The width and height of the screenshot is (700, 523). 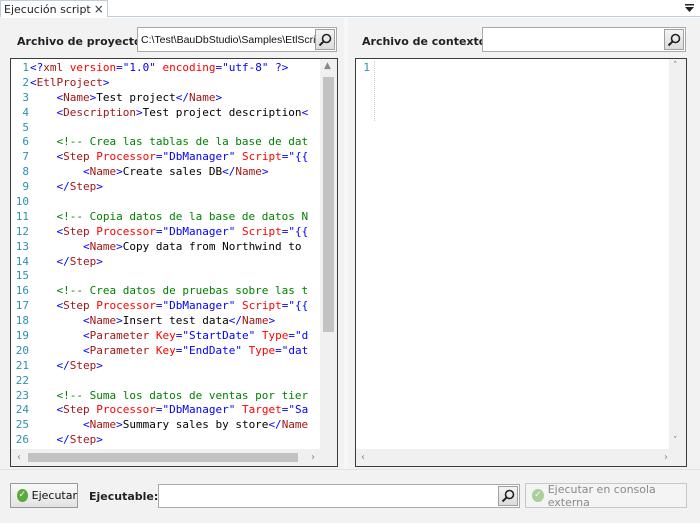 What do you see at coordinates (54, 495) in the screenshot?
I see `run-button-label: Ejecutar` at bounding box center [54, 495].